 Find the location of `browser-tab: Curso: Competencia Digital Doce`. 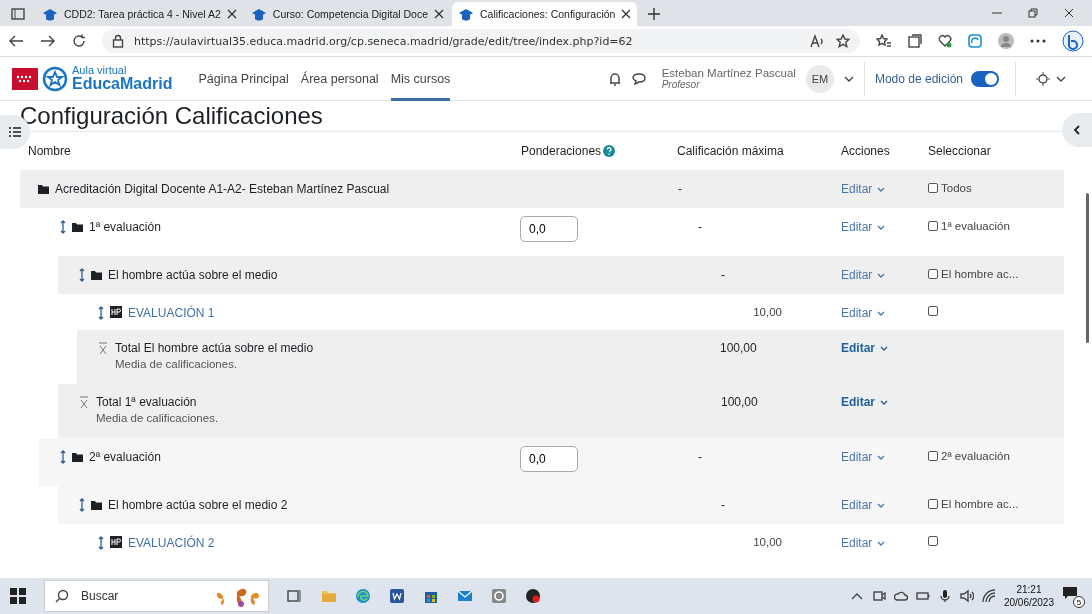

browser-tab: Curso: Competencia Digital Doce is located at coordinates (347, 14).